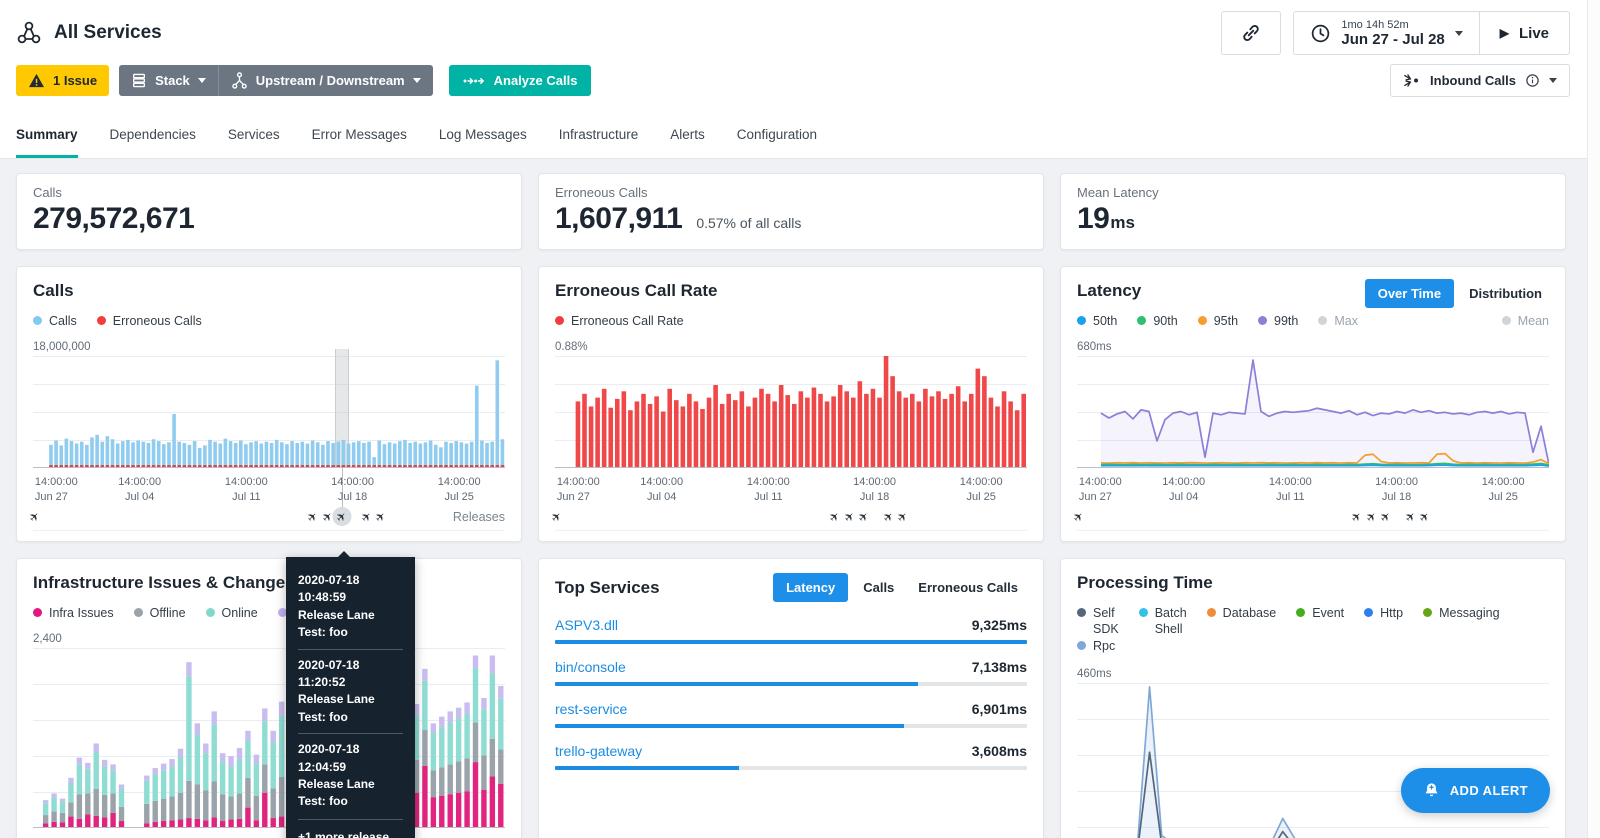 The image size is (1600, 838). I want to click on tab-dependencies: Dependencies, so click(153, 142).